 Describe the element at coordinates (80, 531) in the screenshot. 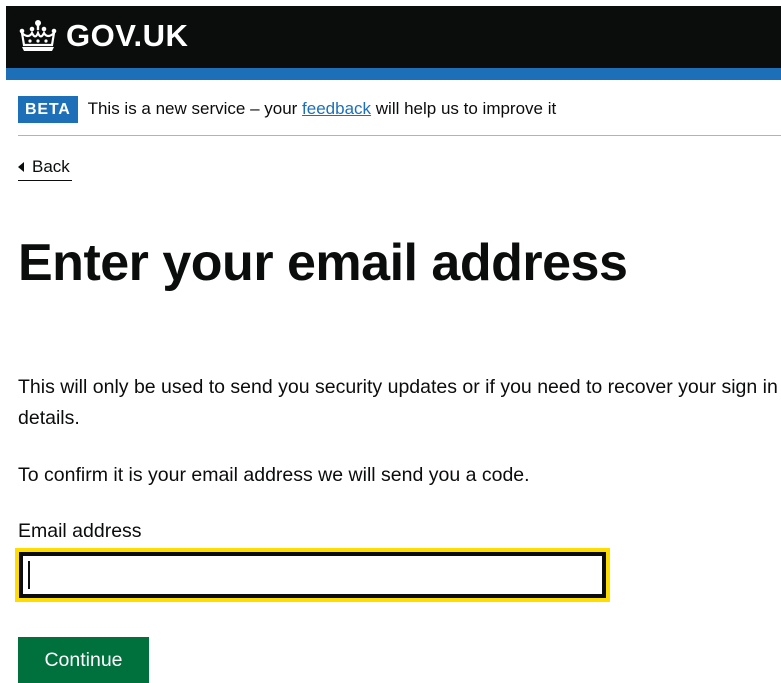

I see `email-label: Email address` at that location.